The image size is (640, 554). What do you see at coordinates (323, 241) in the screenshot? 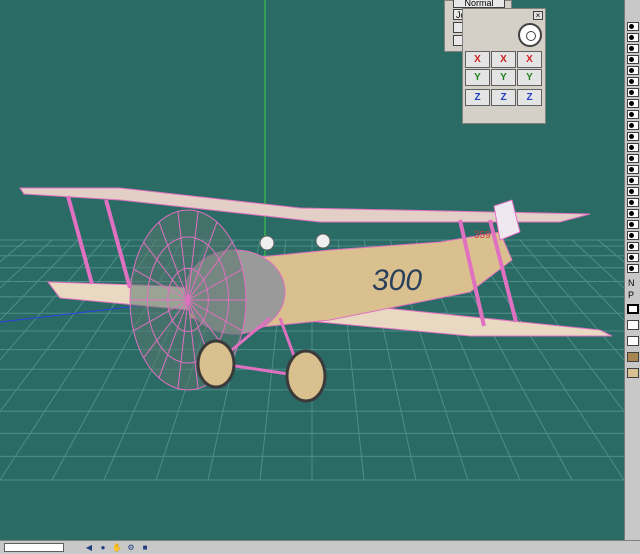
I see `pilot-head-rear` at bounding box center [323, 241].